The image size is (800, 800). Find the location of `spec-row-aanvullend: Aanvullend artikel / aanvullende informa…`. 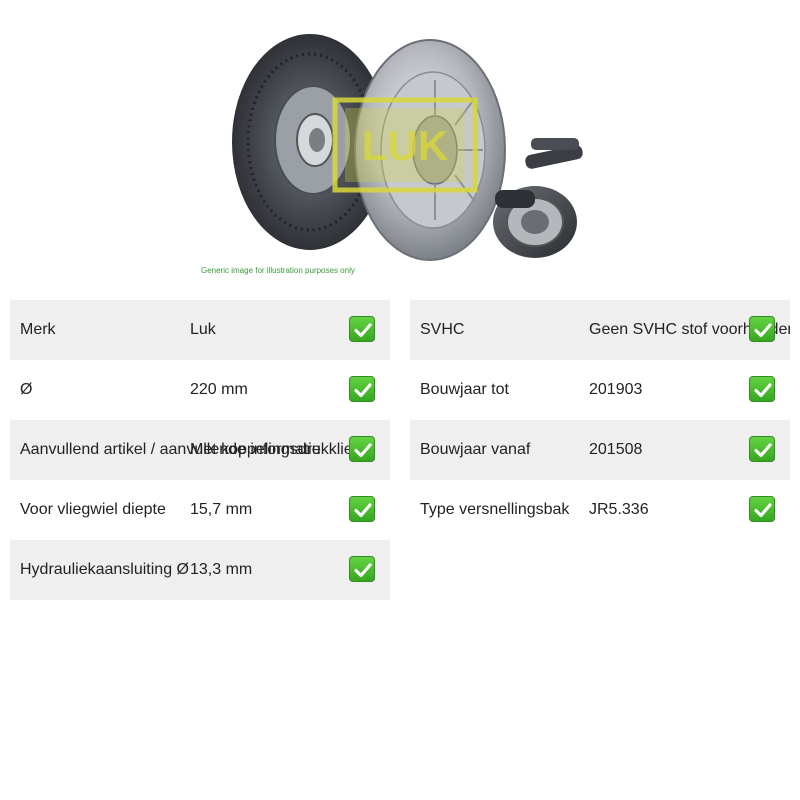

spec-row-aanvullend: Aanvullend artikel / aanvullende informa… is located at coordinates (200, 450).